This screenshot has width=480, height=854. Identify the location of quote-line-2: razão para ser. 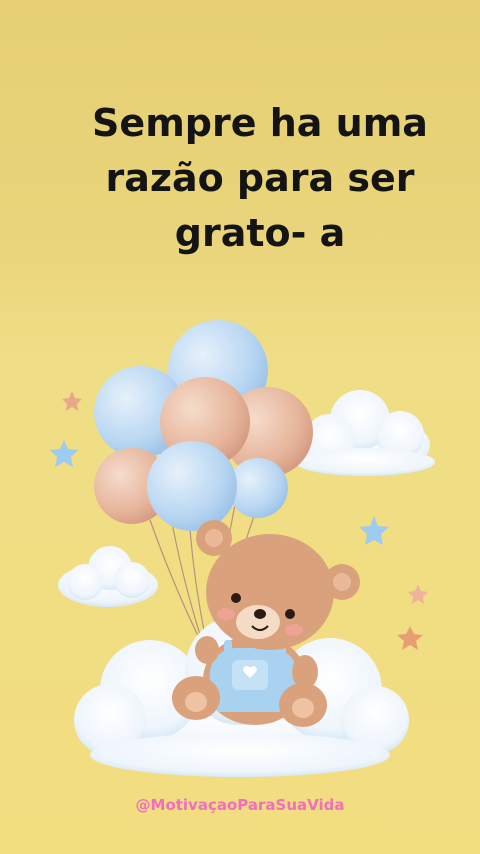
(260, 178).